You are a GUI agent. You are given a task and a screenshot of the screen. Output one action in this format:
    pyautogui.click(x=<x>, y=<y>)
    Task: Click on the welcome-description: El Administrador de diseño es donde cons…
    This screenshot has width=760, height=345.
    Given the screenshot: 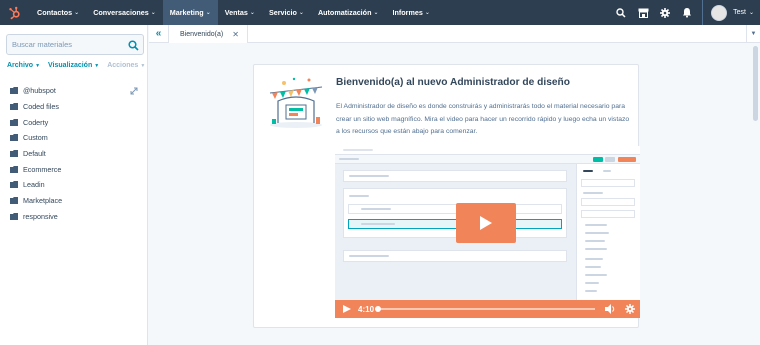 What is the action you would take?
    pyautogui.click(x=483, y=119)
    